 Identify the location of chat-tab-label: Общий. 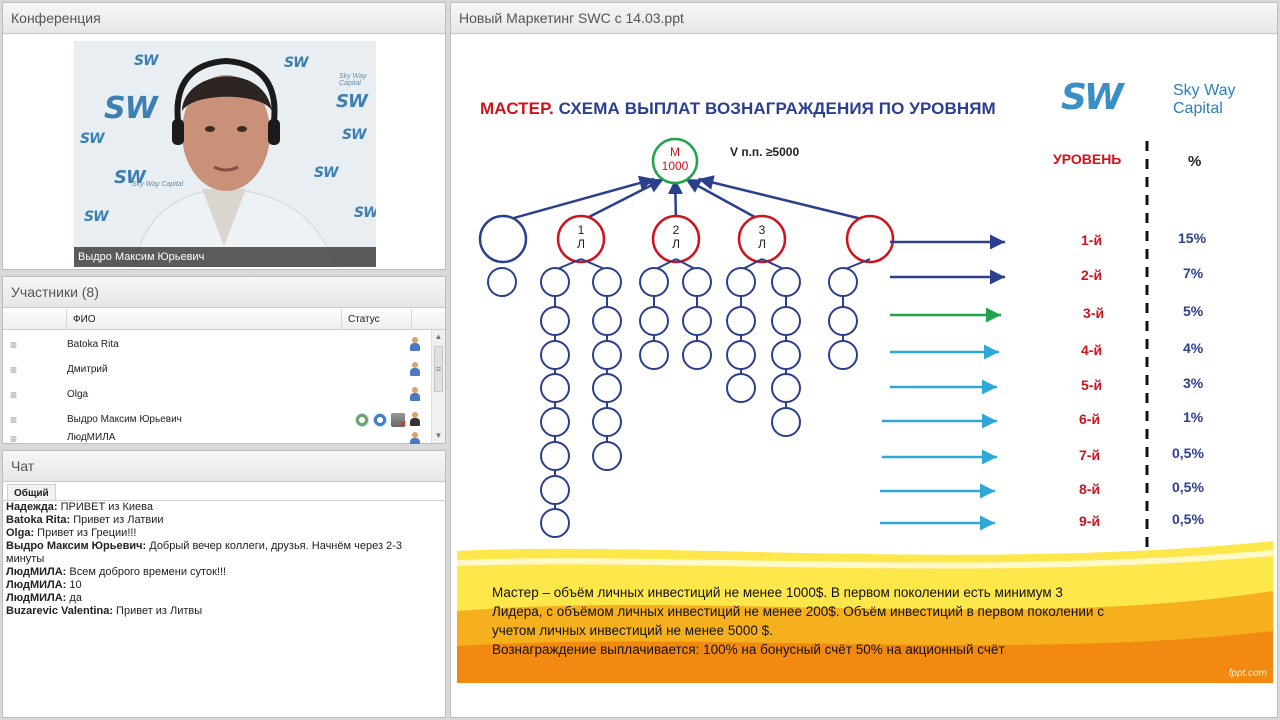
(31, 493).